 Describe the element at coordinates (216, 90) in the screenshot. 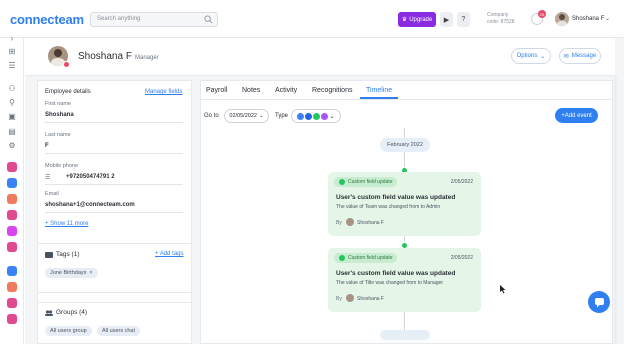

I see `tab-payroll: Payroll` at that location.